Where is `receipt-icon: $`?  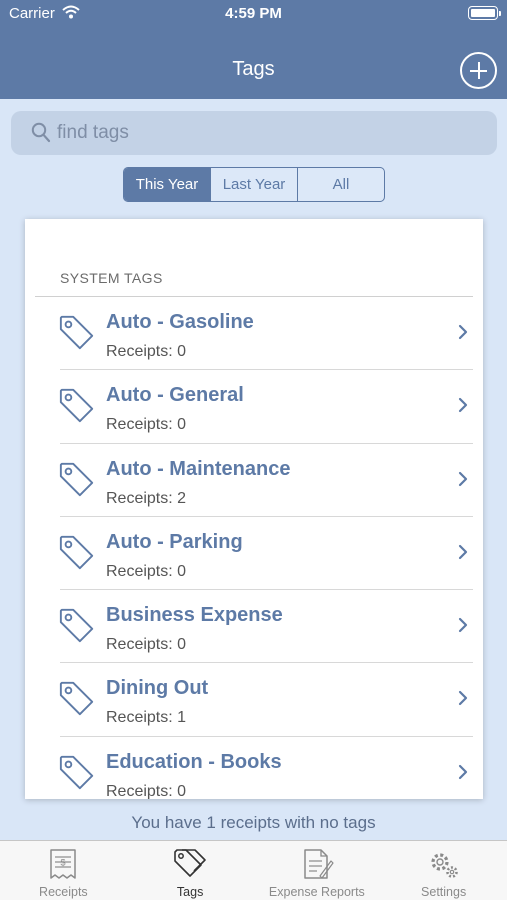
receipt-icon: $ is located at coordinates (63, 864).